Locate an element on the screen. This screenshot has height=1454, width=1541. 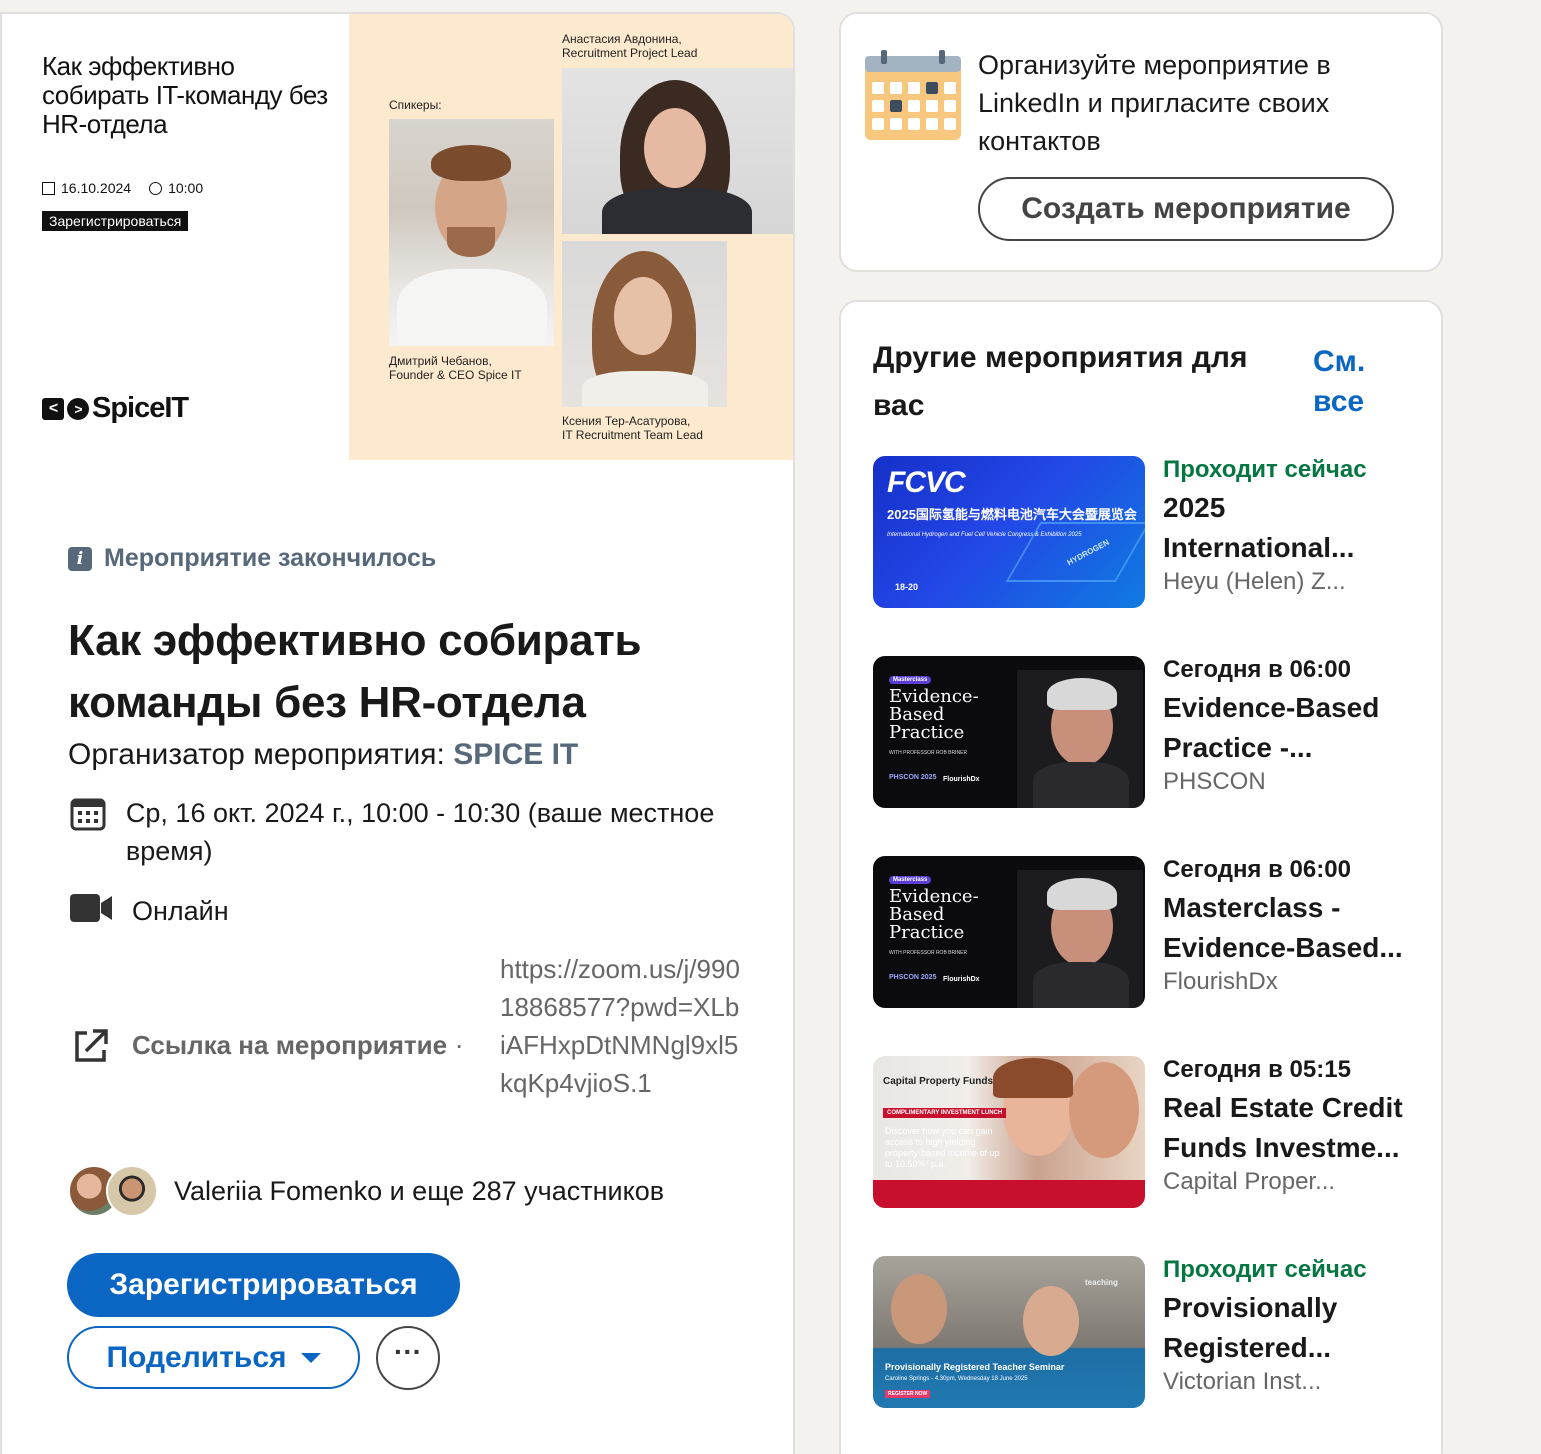
event-format-row: Онлайн is located at coordinates (148, 911).